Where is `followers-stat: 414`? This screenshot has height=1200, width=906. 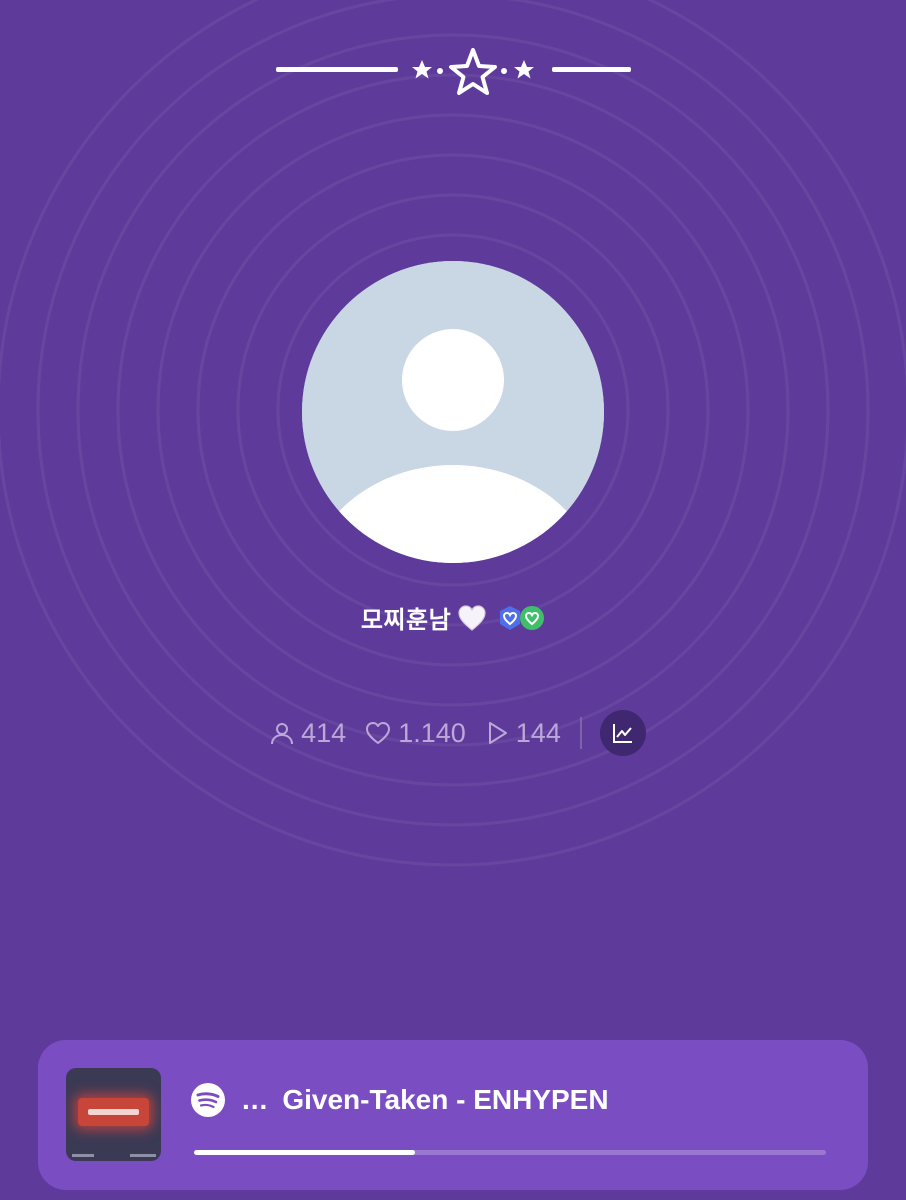
followers-stat: 414 is located at coordinates (307, 733).